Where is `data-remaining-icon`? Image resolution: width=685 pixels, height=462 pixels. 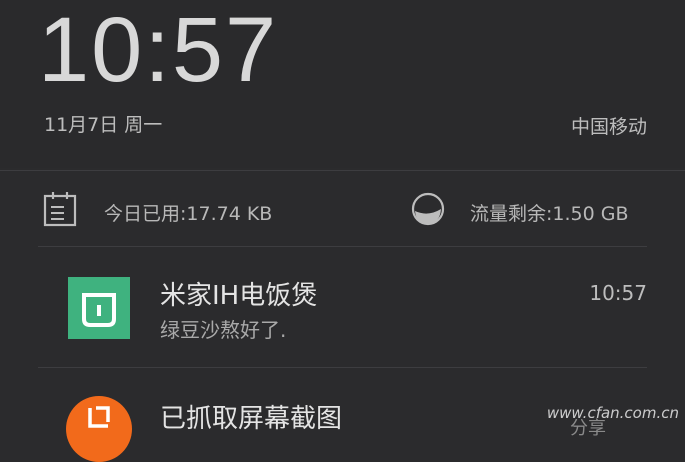 data-remaining-icon is located at coordinates (428, 209).